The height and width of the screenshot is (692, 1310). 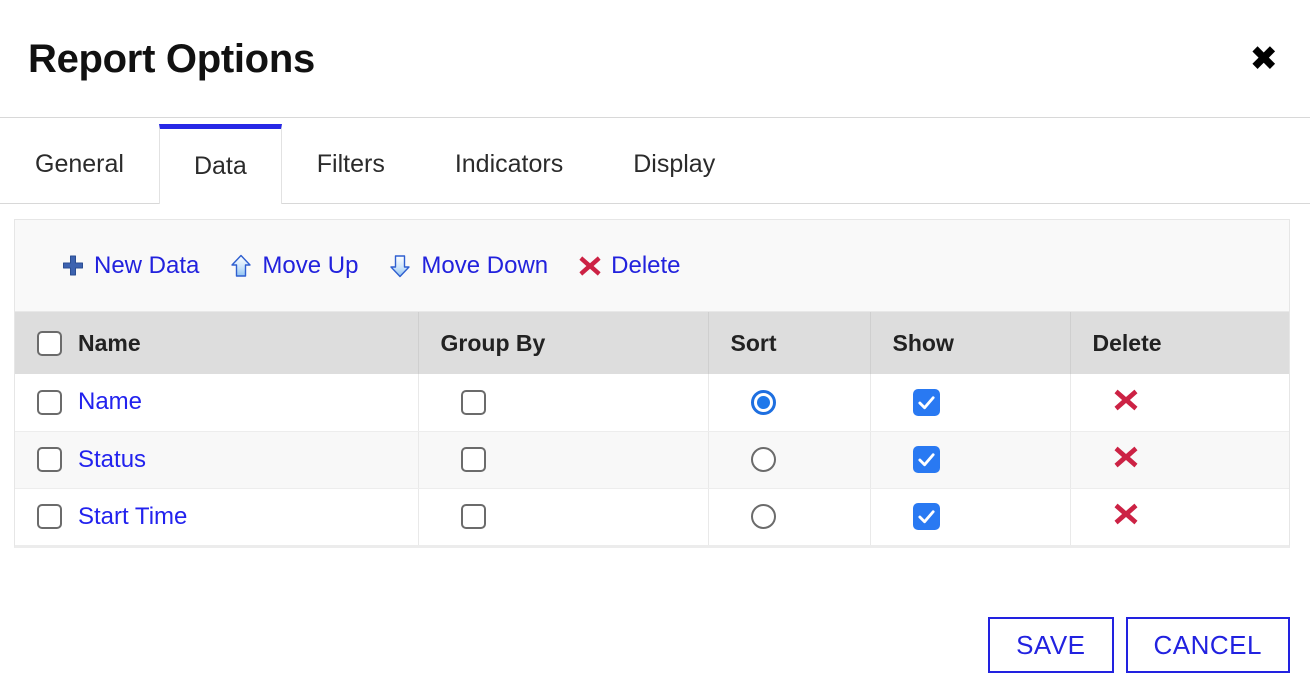 I want to click on move-up-label: Move Up, so click(x=310, y=265).